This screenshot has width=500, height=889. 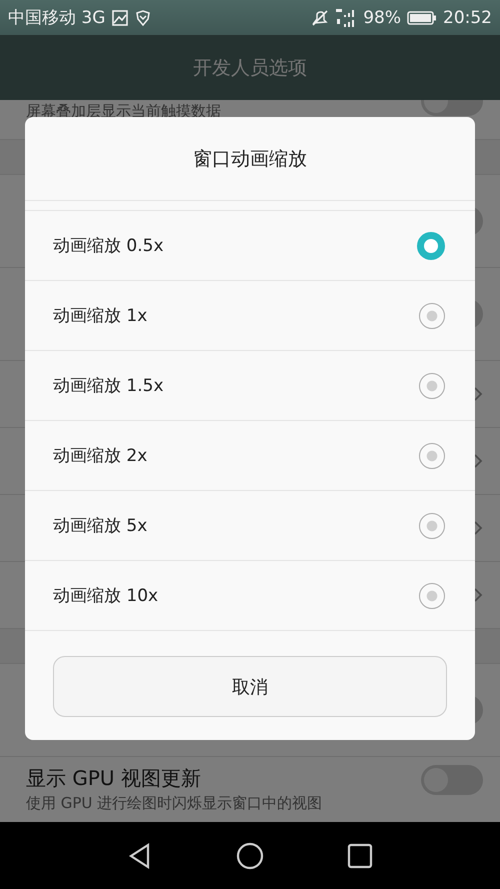 What do you see at coordinates (120, 17) in the screenshot?
I see `image-icon` at bounding box center [120, 17].